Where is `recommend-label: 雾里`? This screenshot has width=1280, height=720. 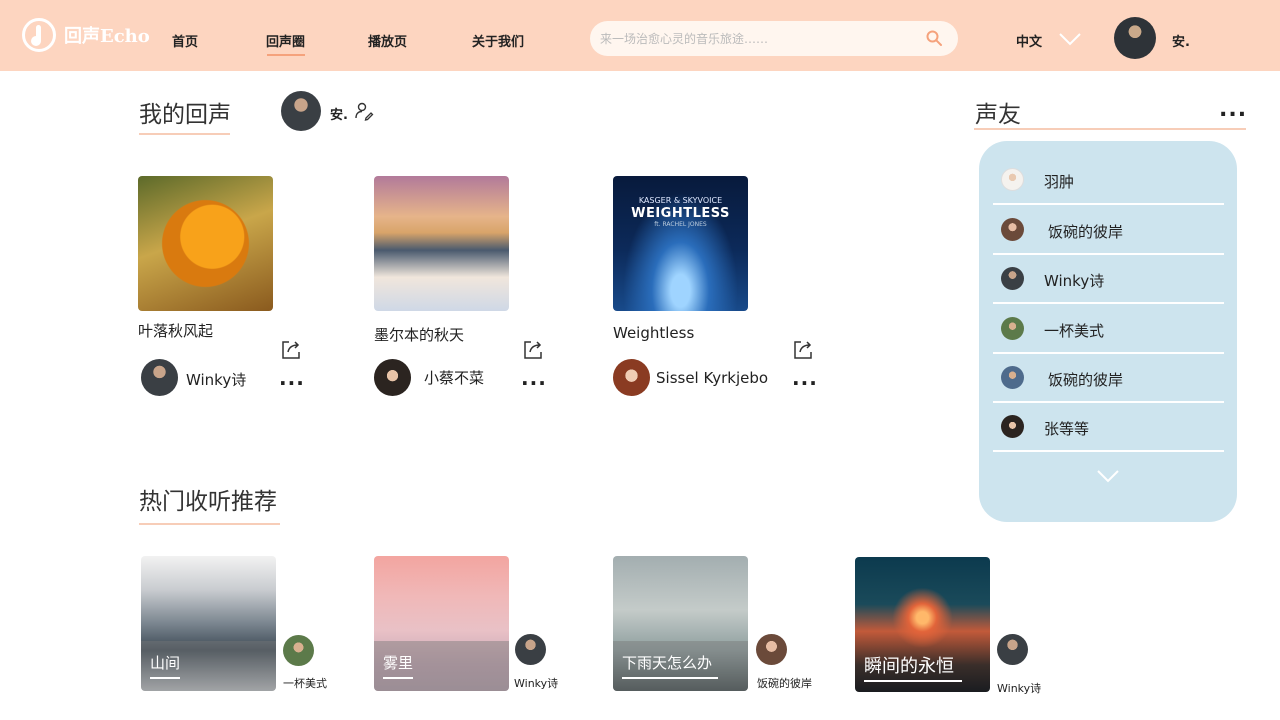 recommend-label: 雾里 is located at coordinates (398, 663).